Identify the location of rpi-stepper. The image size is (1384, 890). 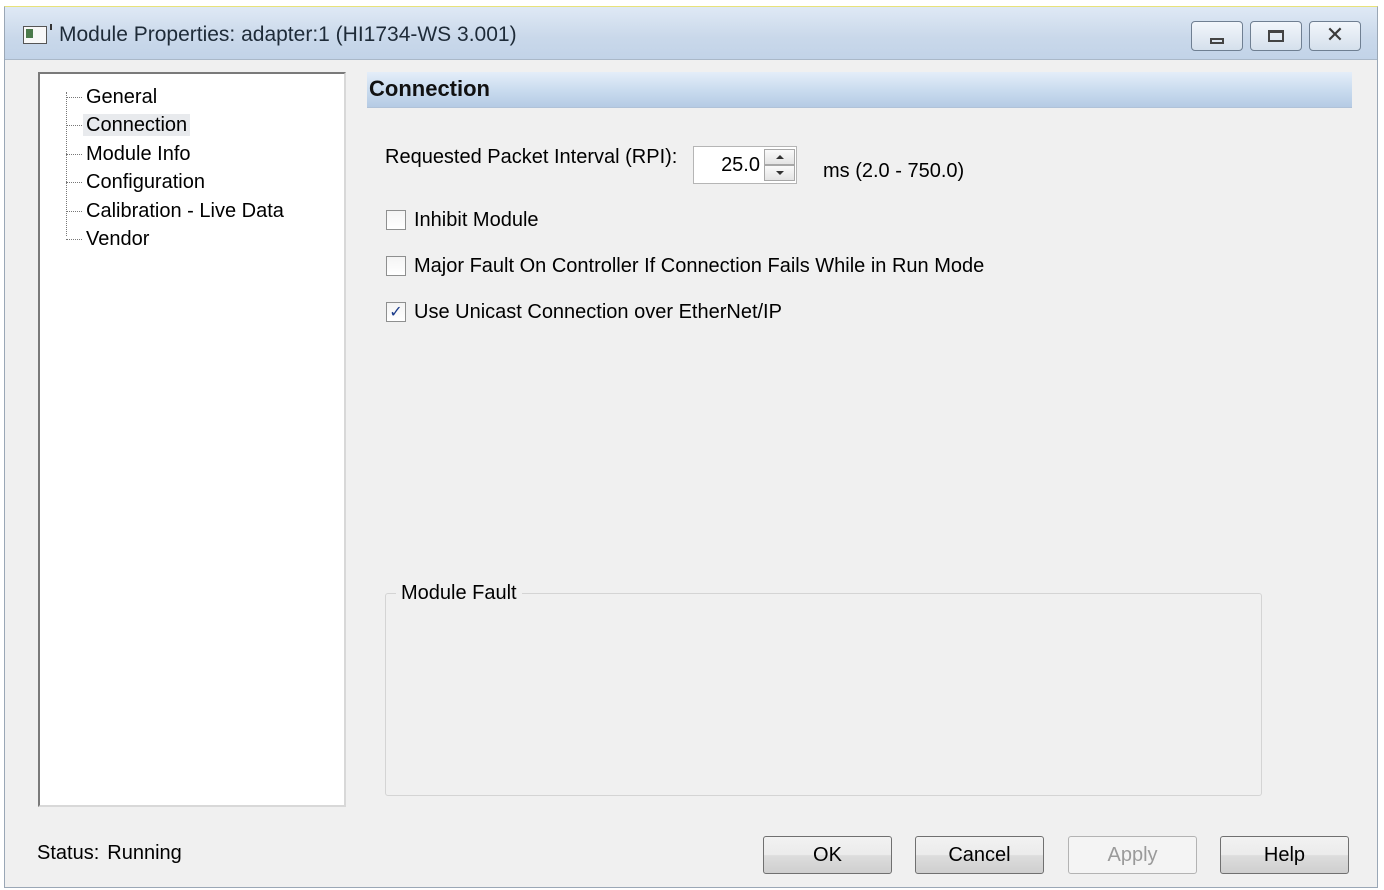
(745, 165).